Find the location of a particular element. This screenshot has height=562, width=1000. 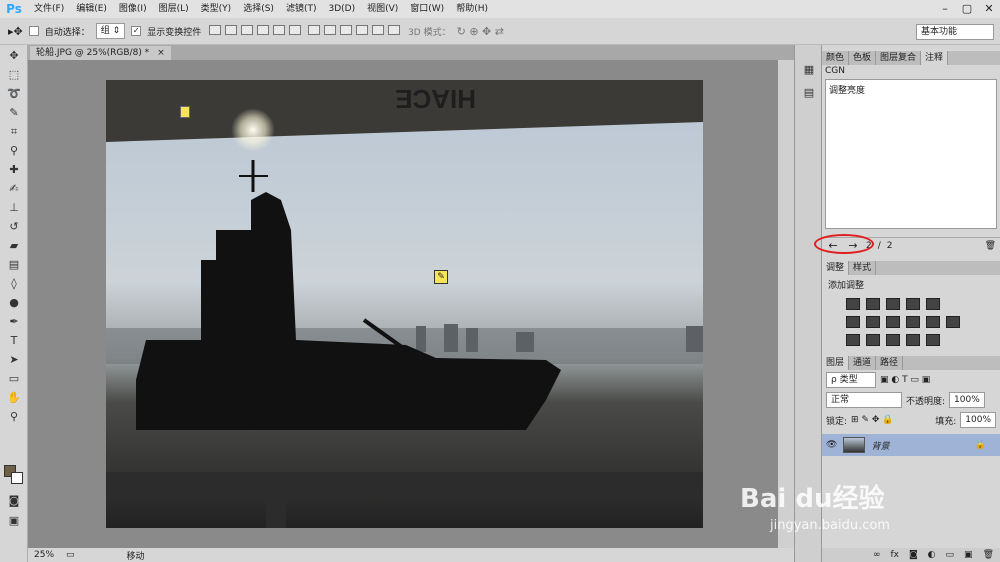

new-layer-icon: ▣ is located at coordinates (968, 555).